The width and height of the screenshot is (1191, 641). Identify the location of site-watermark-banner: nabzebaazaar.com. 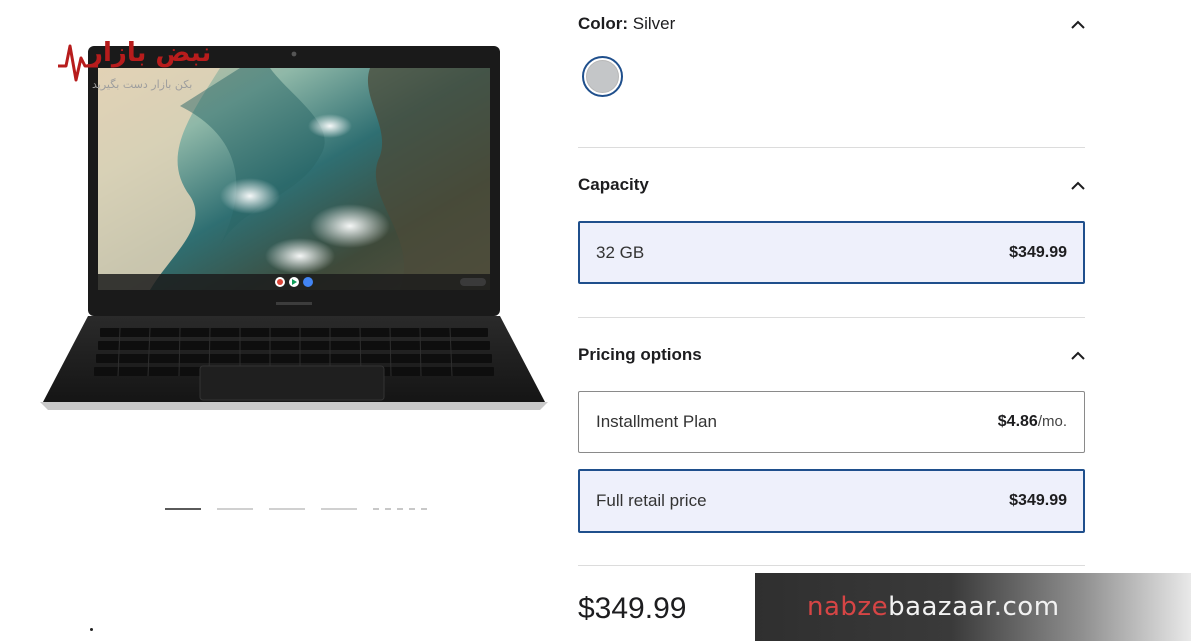
(973, 607).